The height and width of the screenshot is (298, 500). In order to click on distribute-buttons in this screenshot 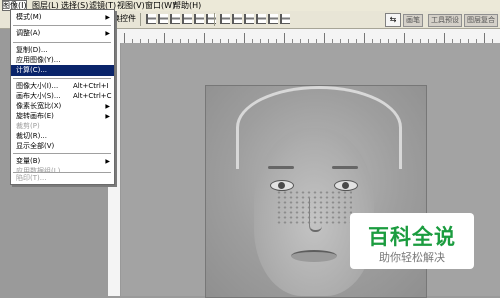, I will do `click(256, 19)`.